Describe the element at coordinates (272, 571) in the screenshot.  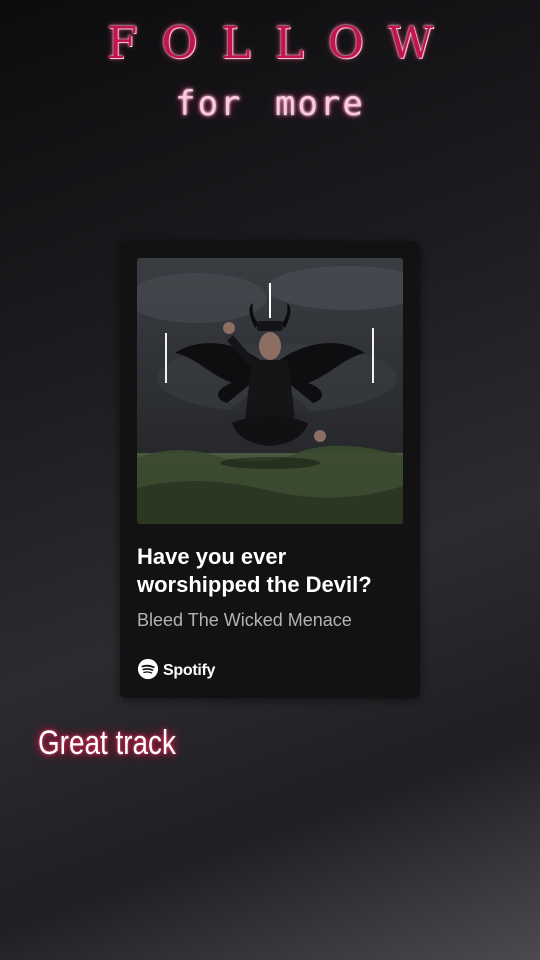
I see `track-title: Have you ever worshipped the Devil?` at that location.